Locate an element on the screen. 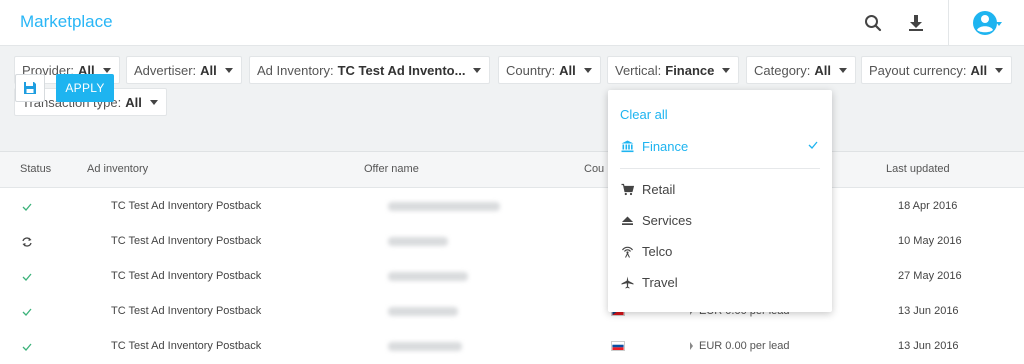 This screenshot has width=1024, height=364. account-icon is located at coordinates (987, 23).